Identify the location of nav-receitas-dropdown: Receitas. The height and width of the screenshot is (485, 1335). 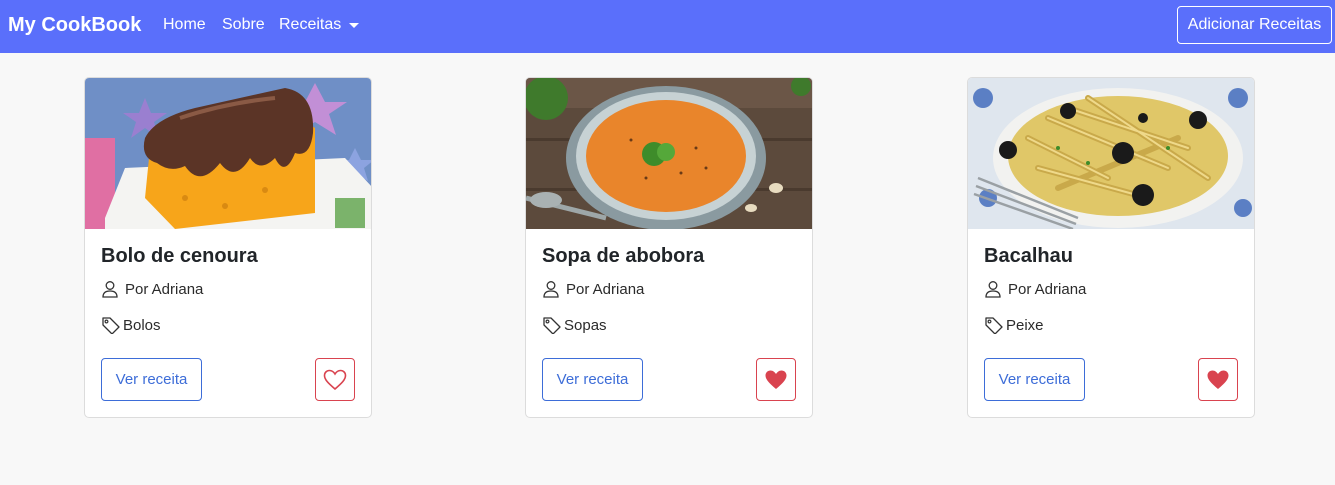
(319, 25).